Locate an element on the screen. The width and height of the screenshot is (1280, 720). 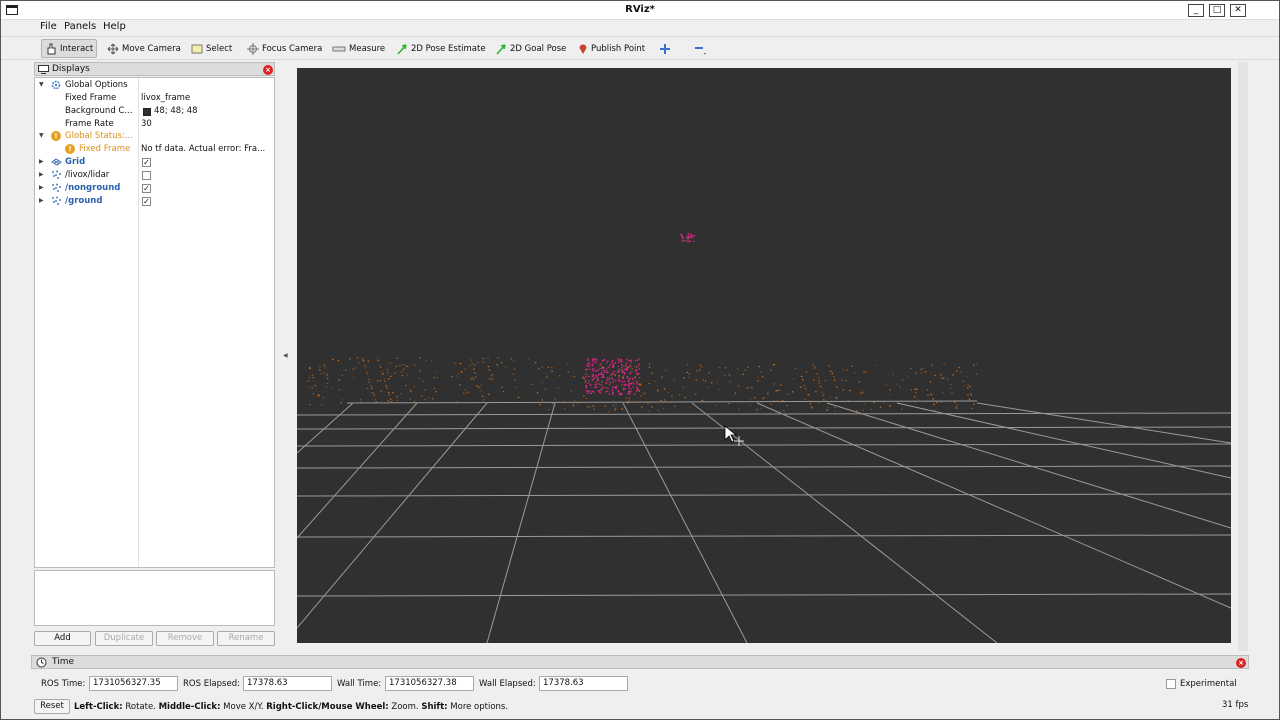
add-tool-button is located at coordinates (665, 48).